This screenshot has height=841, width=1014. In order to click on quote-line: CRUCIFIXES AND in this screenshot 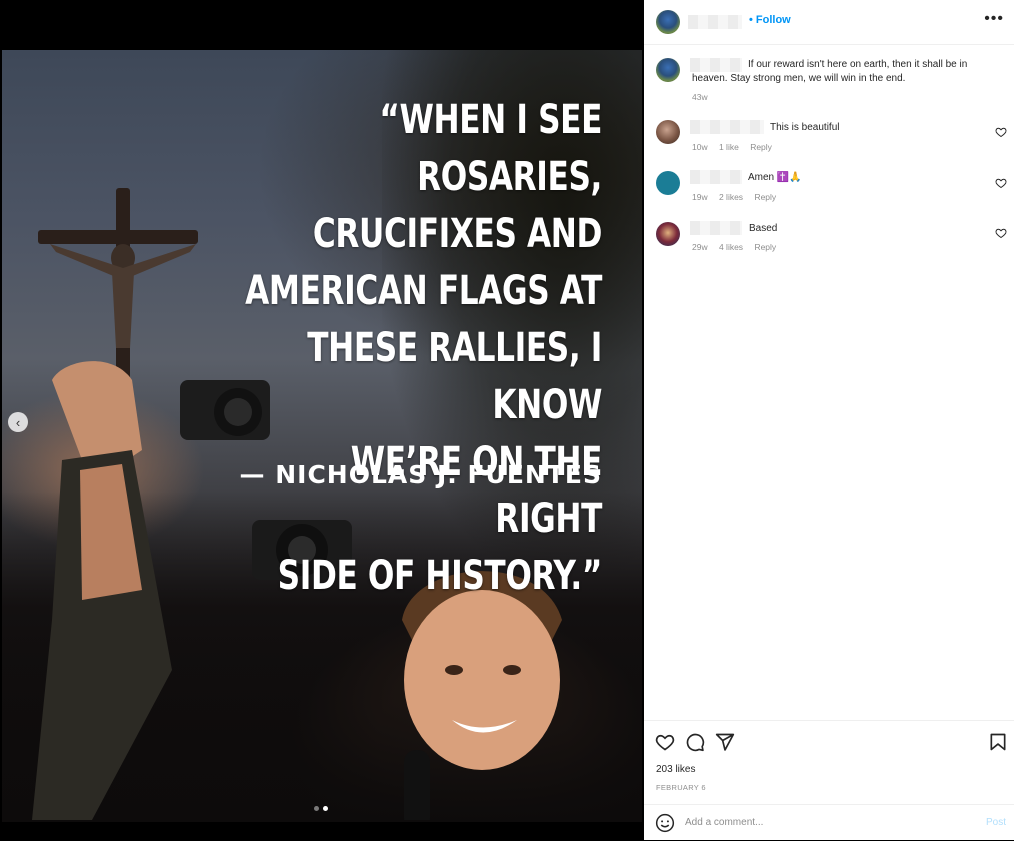, I will do `click(457, 234)`.